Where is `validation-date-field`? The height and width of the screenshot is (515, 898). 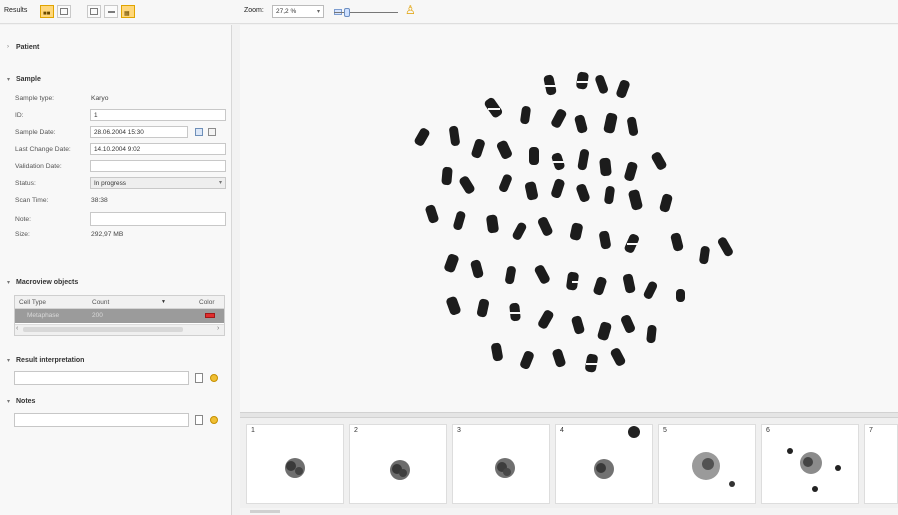
validation-date-field is located at coordinates (158, 166).